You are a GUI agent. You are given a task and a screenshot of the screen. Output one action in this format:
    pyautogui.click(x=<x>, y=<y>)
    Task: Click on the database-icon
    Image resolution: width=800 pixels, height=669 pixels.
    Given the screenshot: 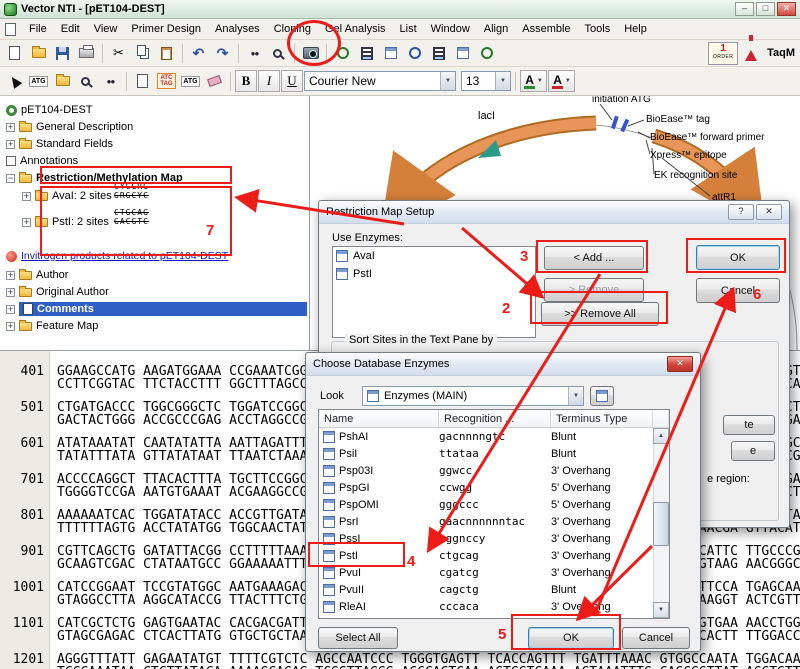 What is the action you would take?
    pyautogui.click(x=414, y=53)
    